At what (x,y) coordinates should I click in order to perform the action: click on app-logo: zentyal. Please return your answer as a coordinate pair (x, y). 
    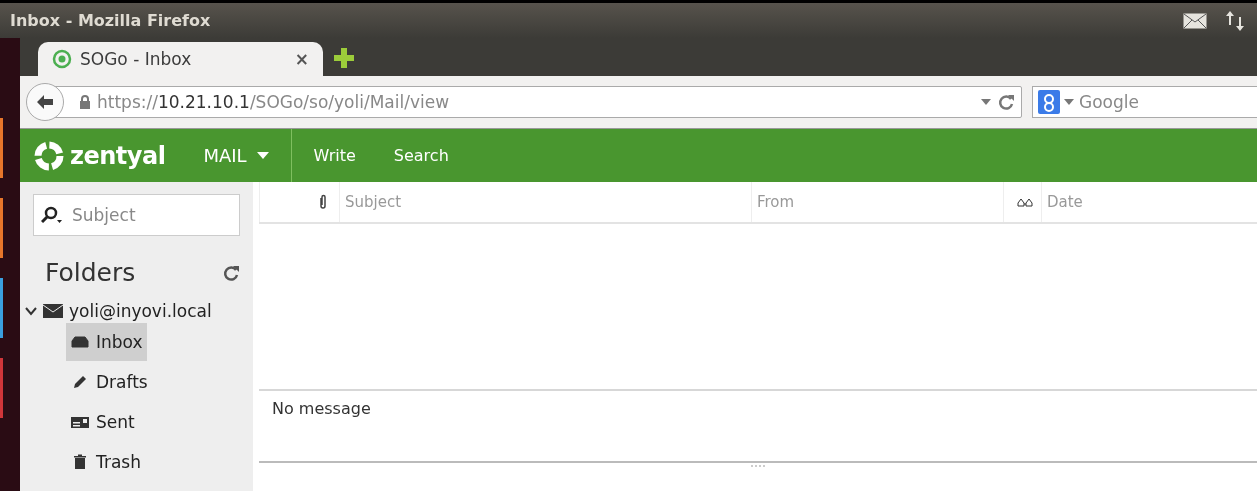
    Looking at the image, I should click on (100, 155).